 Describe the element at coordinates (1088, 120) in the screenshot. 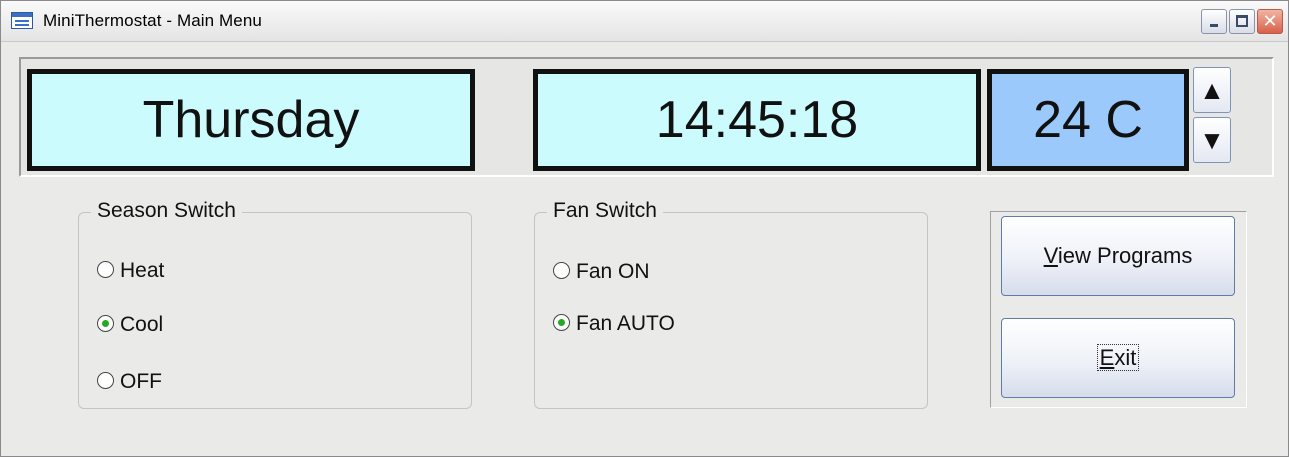

I see `temperature-display: 24 C` at that location.